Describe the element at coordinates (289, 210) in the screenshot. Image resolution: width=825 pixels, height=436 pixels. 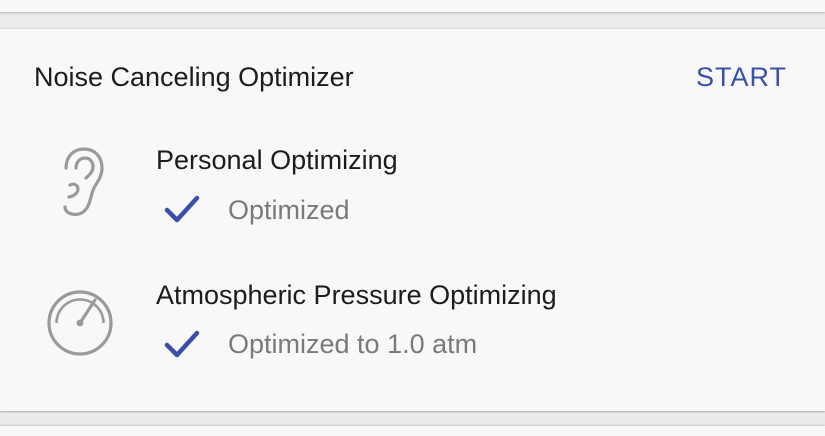
I see `personal-optimizing-status: Optimized` at that location.